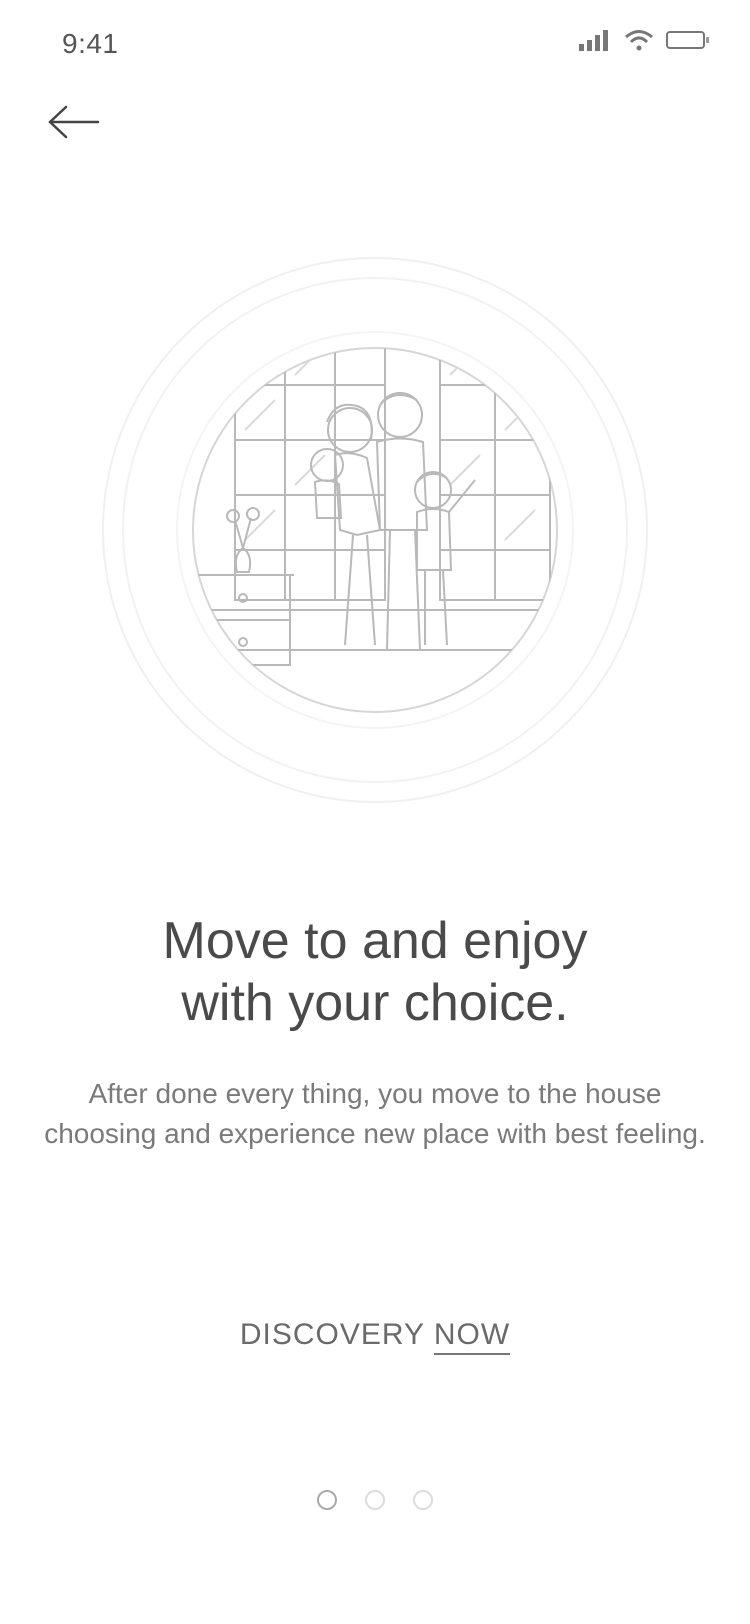 This screenshot has height=1624, width=750. I want to click on cta-label-part1: DISCOVERY, so click(336, 1334).